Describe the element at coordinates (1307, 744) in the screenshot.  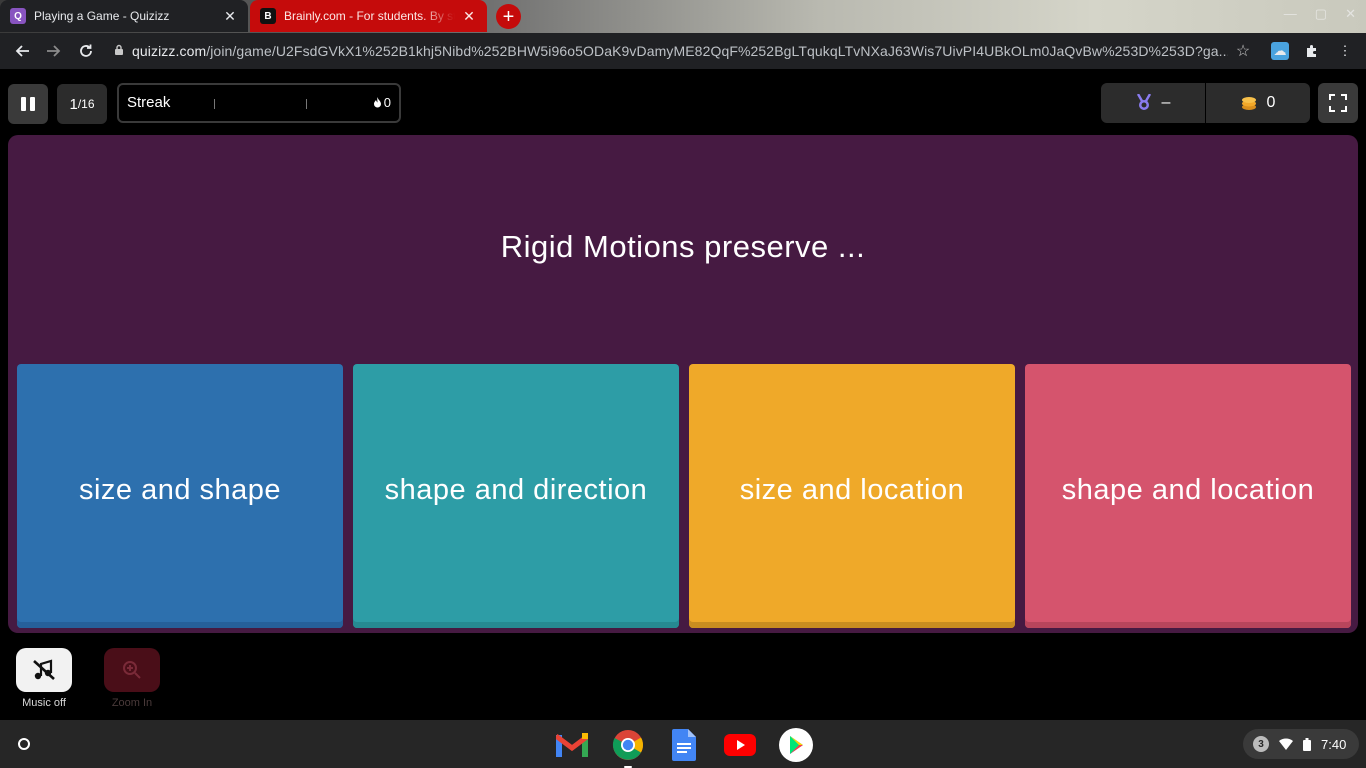
I see `battery-icon` at that location.